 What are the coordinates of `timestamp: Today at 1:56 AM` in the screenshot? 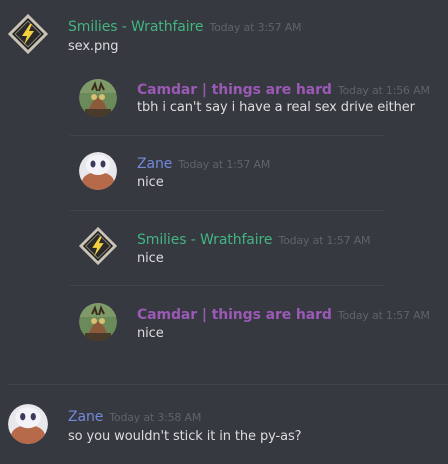 It's located at (383, 90).